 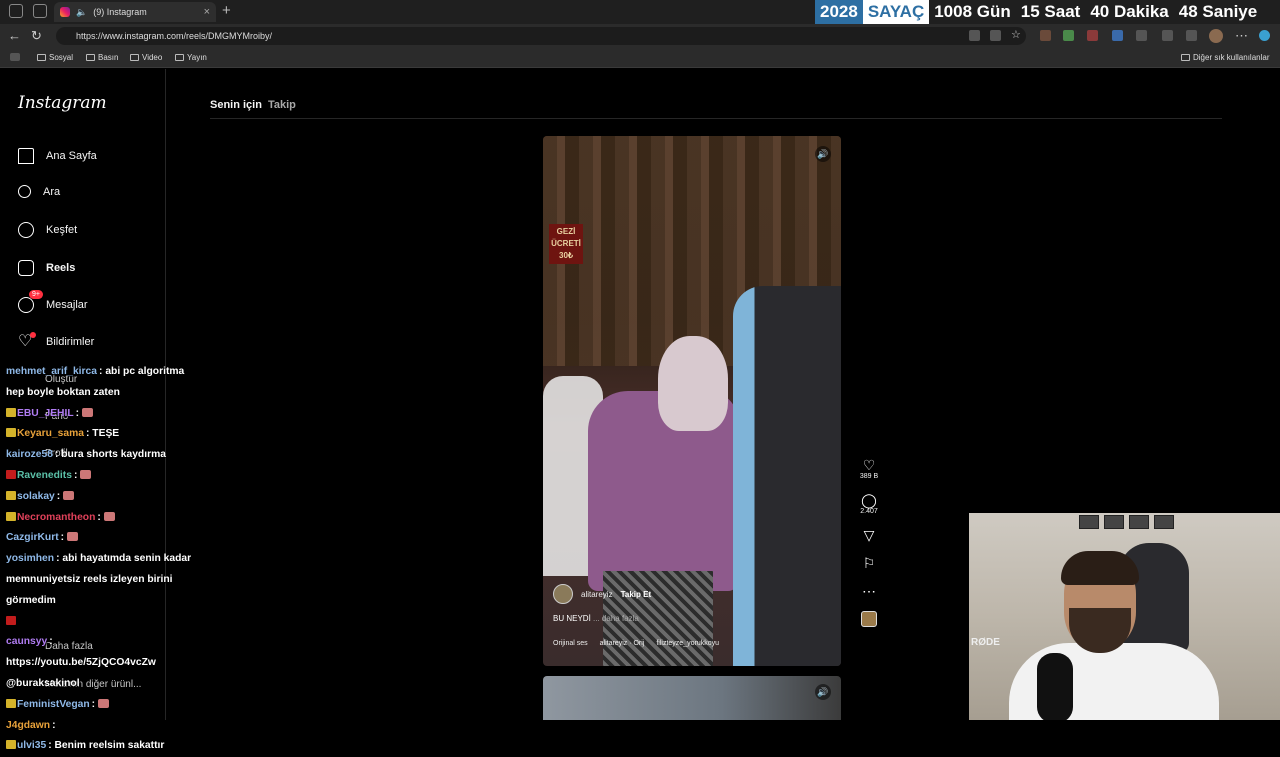 I want to click on more-dots-icon: ⋯, so click(x=869, y=591).